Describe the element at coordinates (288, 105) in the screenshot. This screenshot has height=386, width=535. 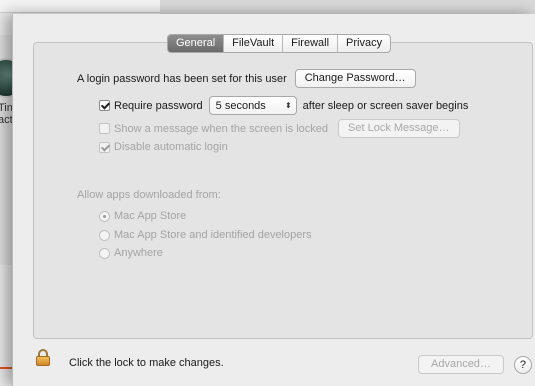
I see `up-down-arrows-icon: ⬍` at that location.